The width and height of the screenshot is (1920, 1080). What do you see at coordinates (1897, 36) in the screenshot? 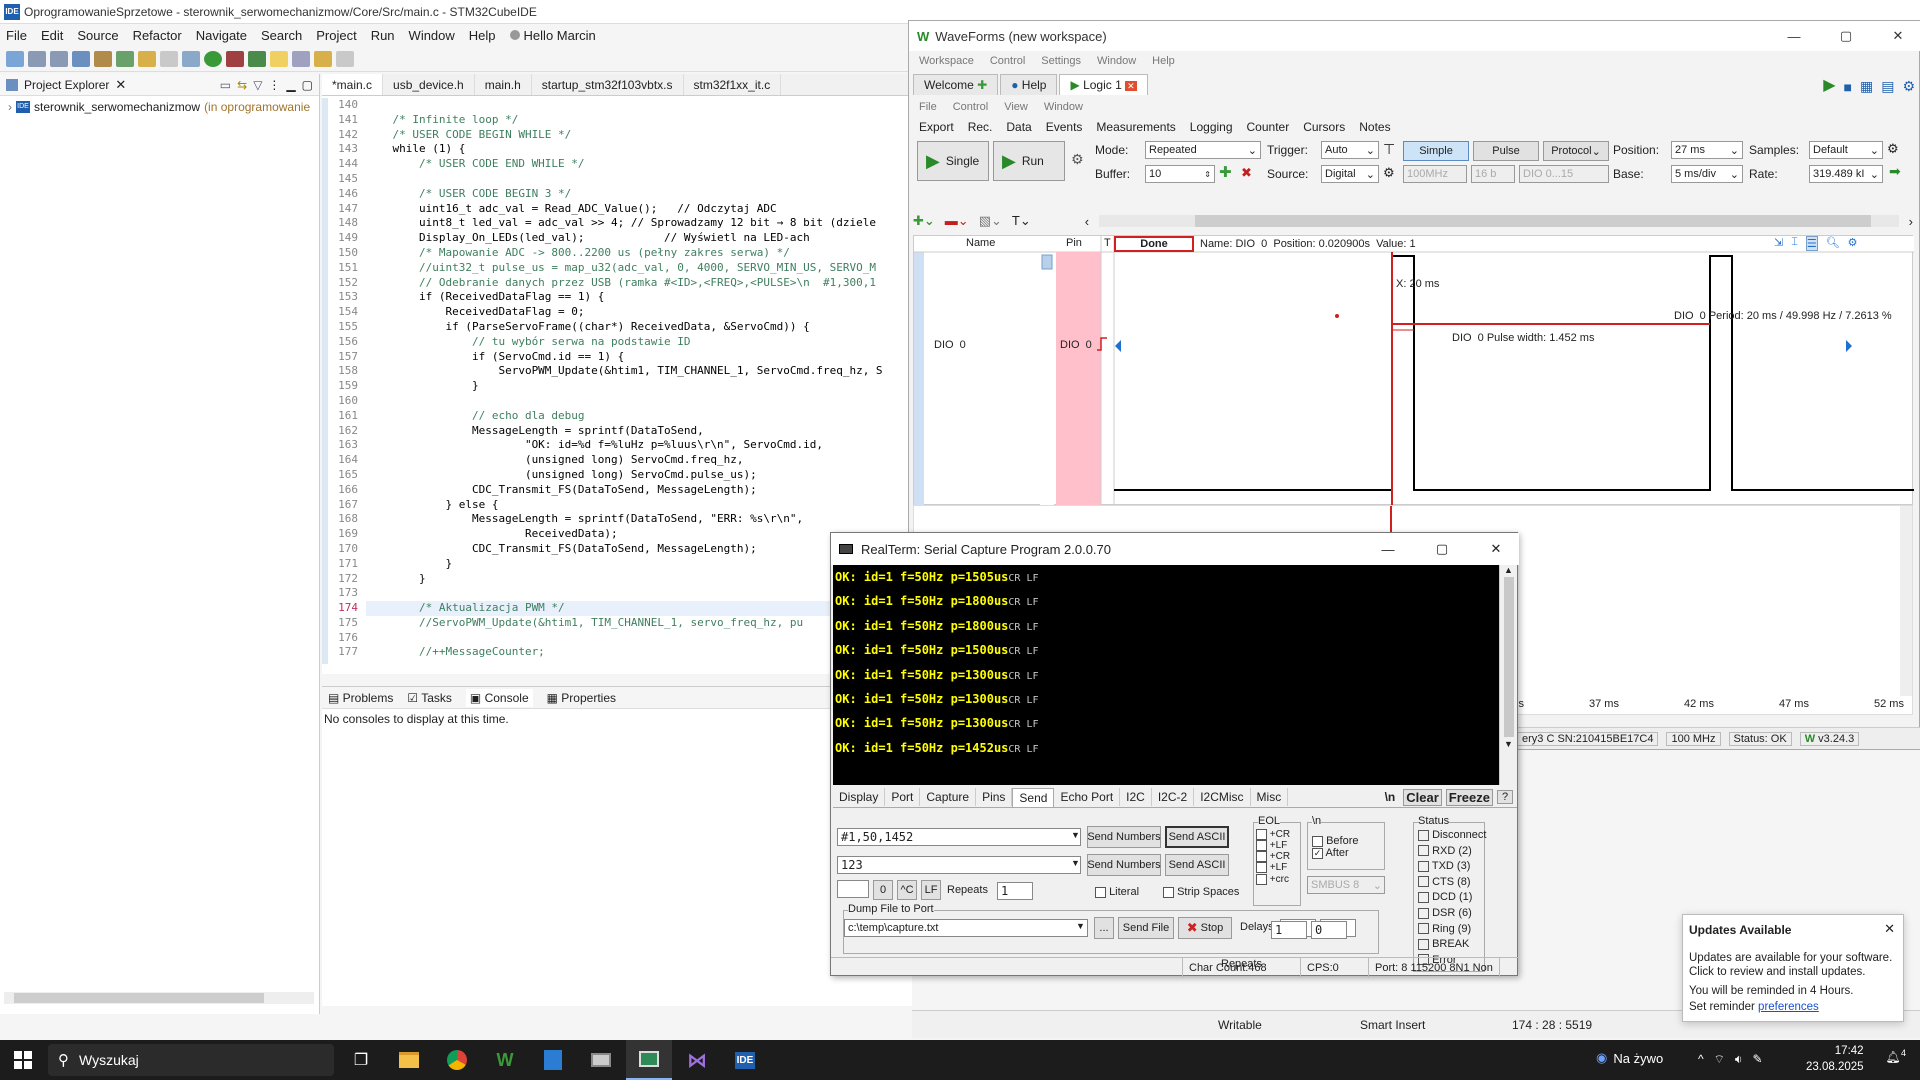
I see `close-icon: ✕` at bounding box center [1897, 36].